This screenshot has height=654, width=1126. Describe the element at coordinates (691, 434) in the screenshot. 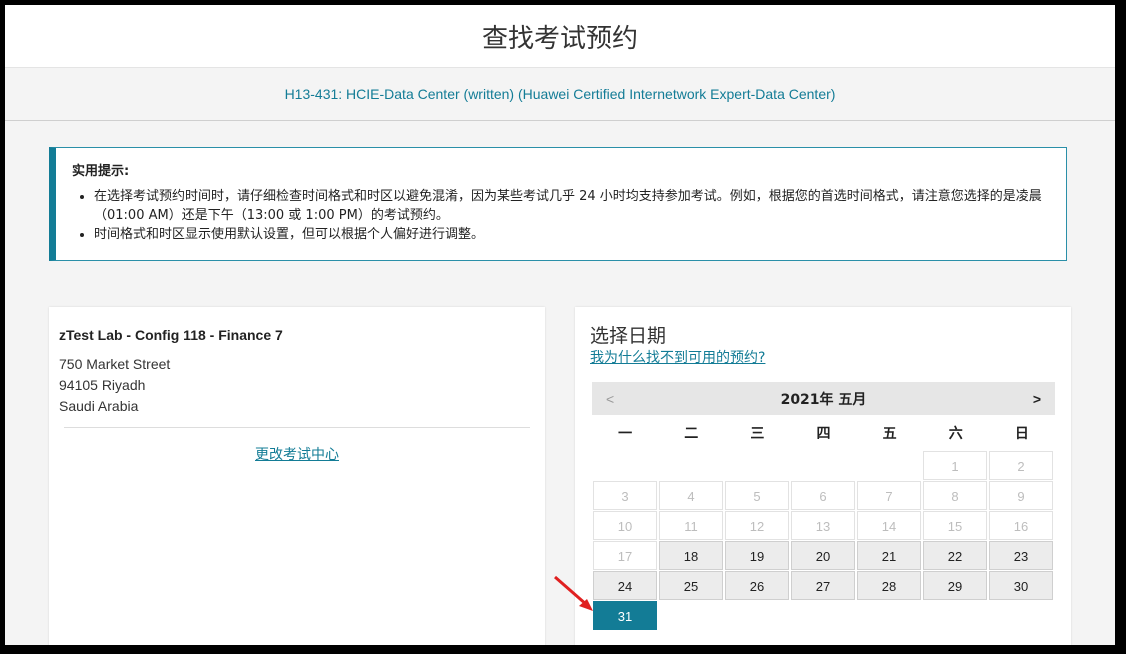

I see `weekday-label: 二` at that location.